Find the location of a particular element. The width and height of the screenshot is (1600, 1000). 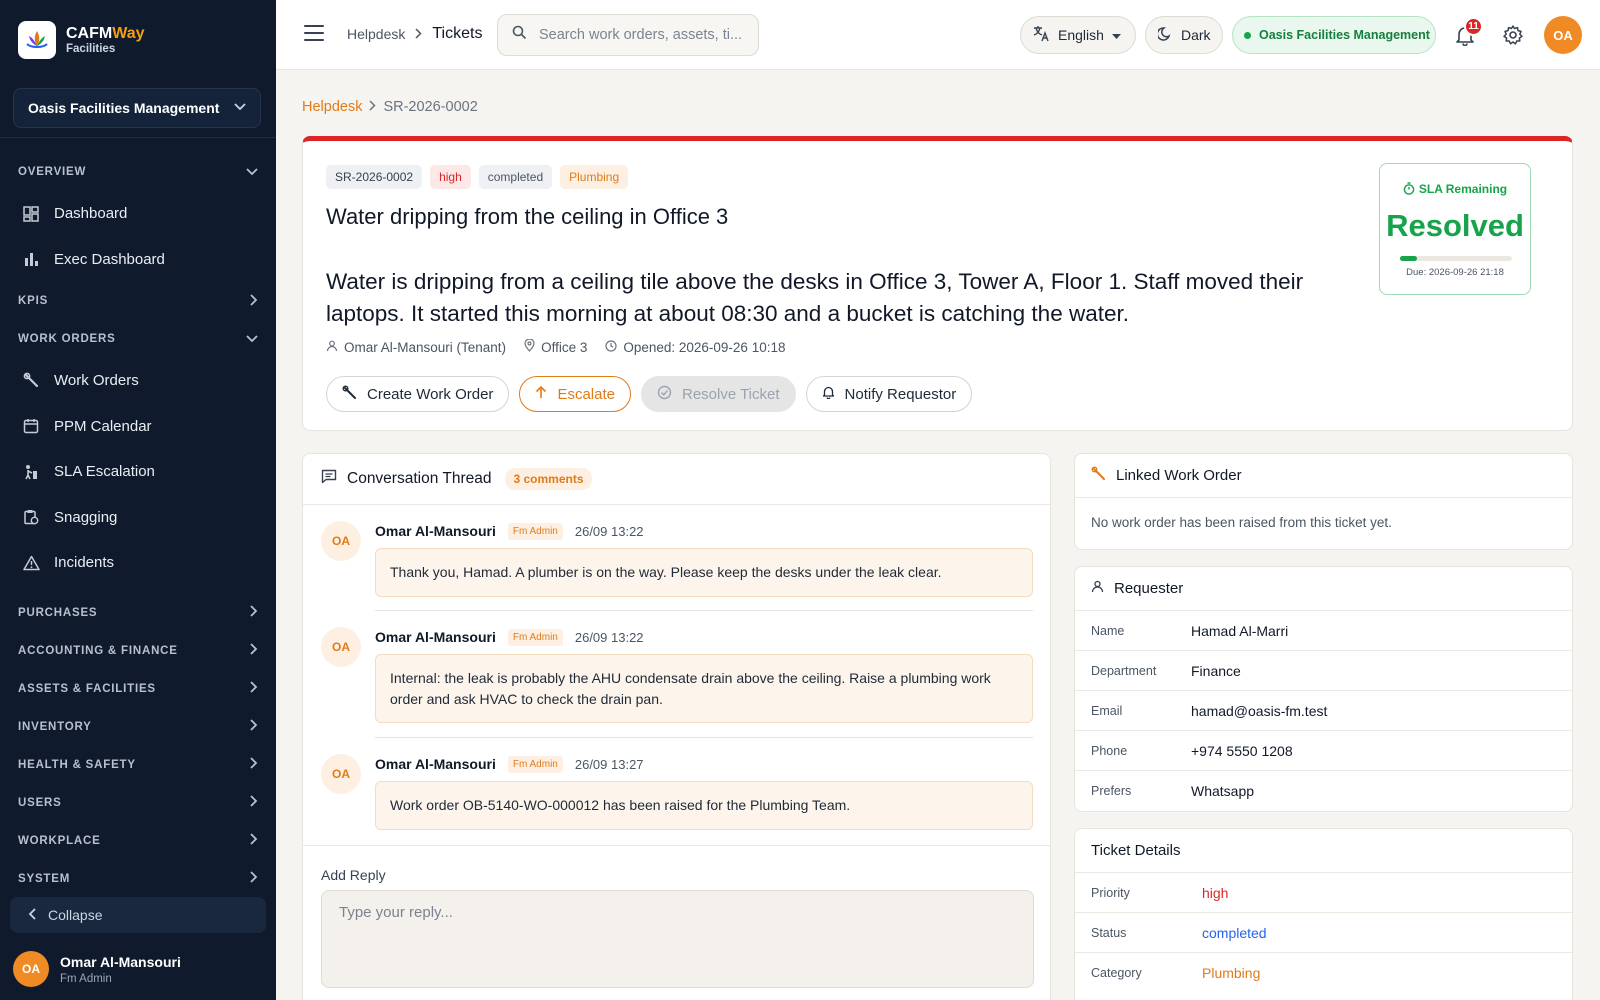

sidebar-item-exec-dashboard: Exec Dashboard is located at coordinates (138, 260).